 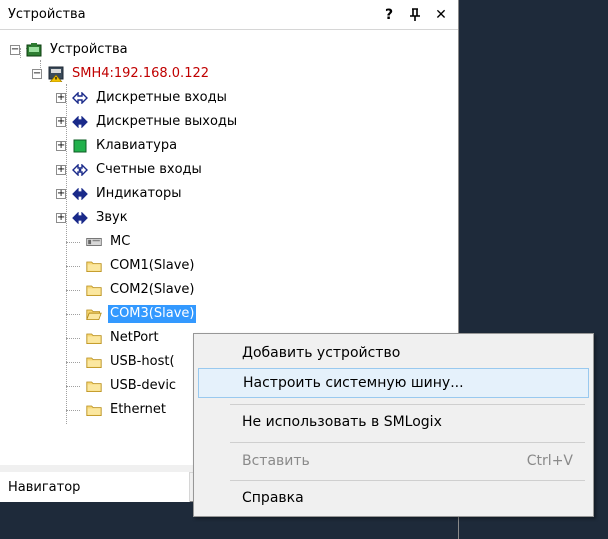 What do you see at coordinates (89, 49) in the screenshot?
I see `tree-root-label: Устройства` at bounding box center [89, 49].